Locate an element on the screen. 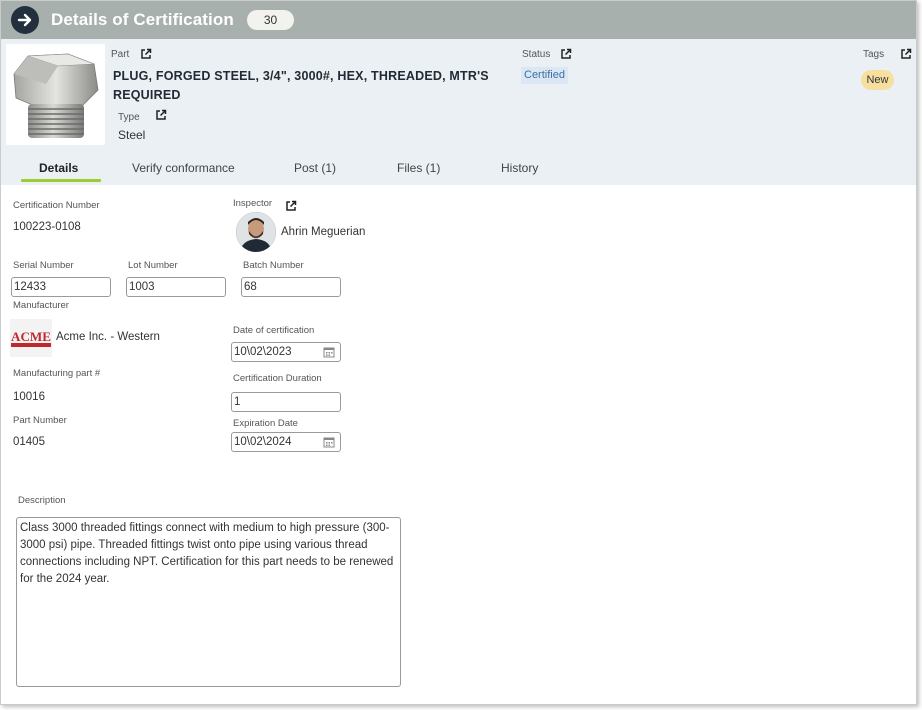 Image resolution: width=922 pixels, height=710 pixels. part-thumbnail is located at coordinates (55, 94).